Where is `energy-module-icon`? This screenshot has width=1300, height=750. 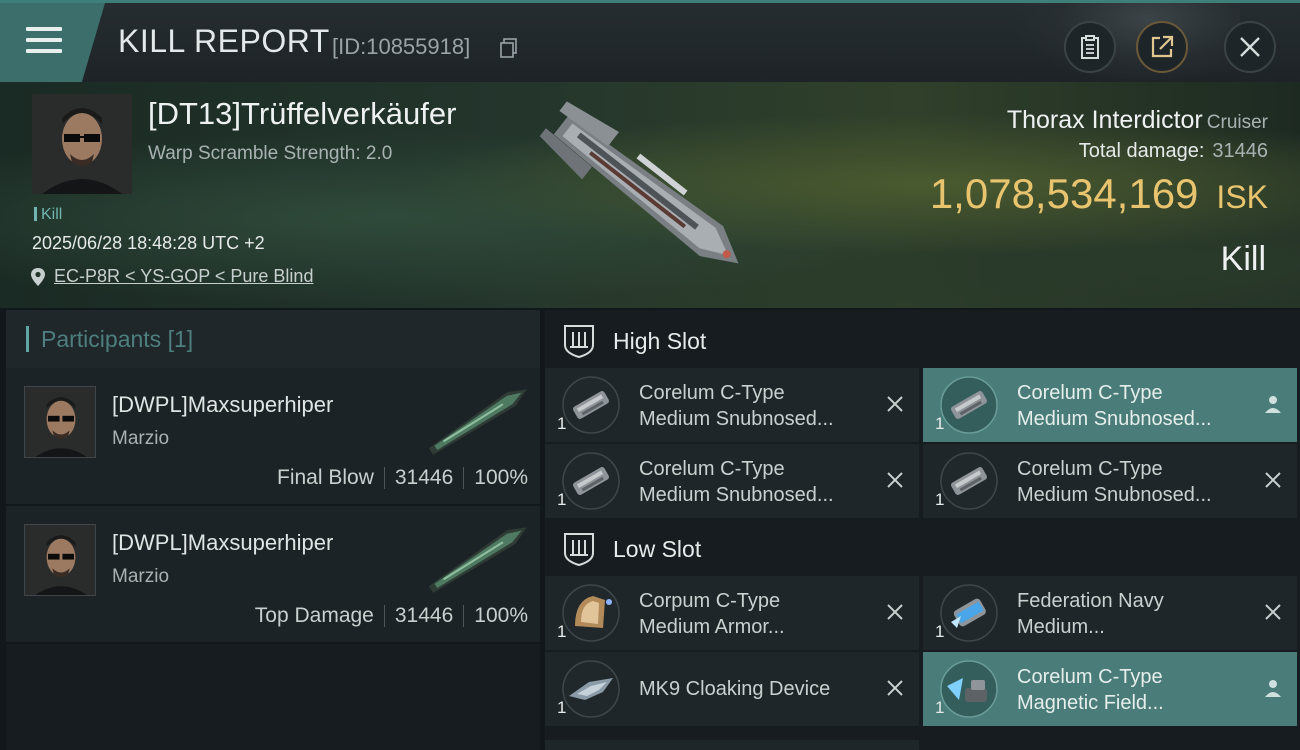 energy-module-icon is located at coordinates (969, 613).